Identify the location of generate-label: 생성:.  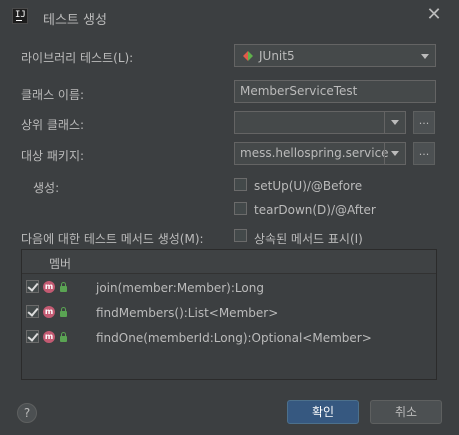
(46, 188).